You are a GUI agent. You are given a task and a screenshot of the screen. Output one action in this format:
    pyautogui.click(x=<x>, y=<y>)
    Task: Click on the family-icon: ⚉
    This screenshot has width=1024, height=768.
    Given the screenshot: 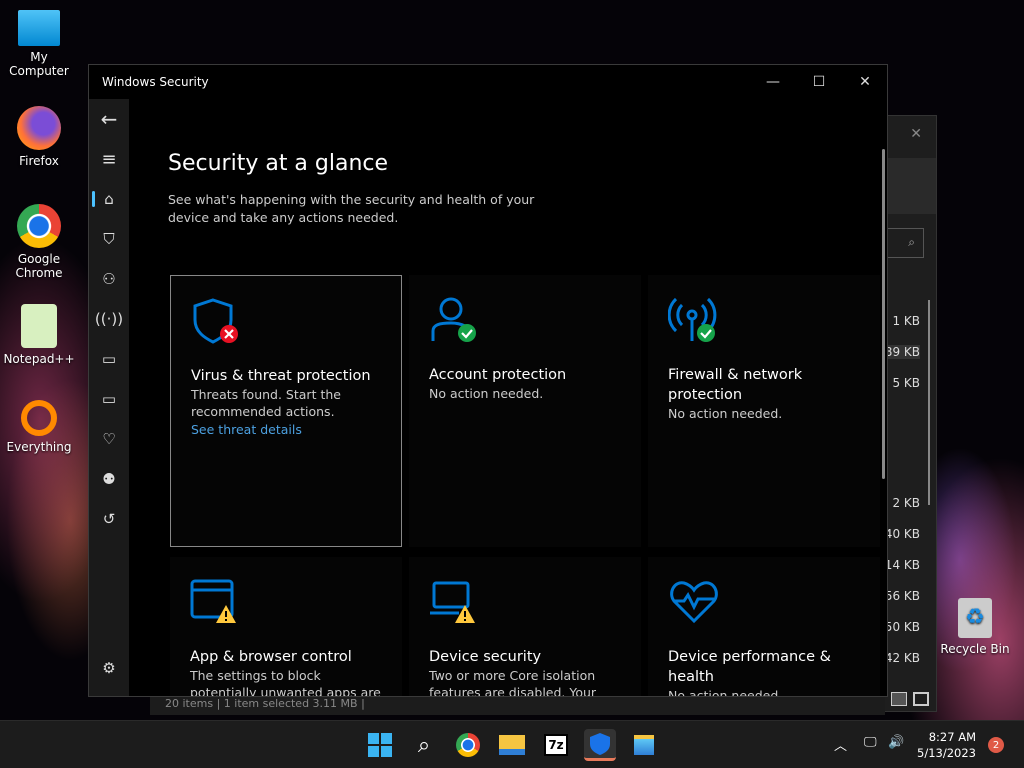 What is the action you would take?
    pyautogui.click(x=109, y=479)
    